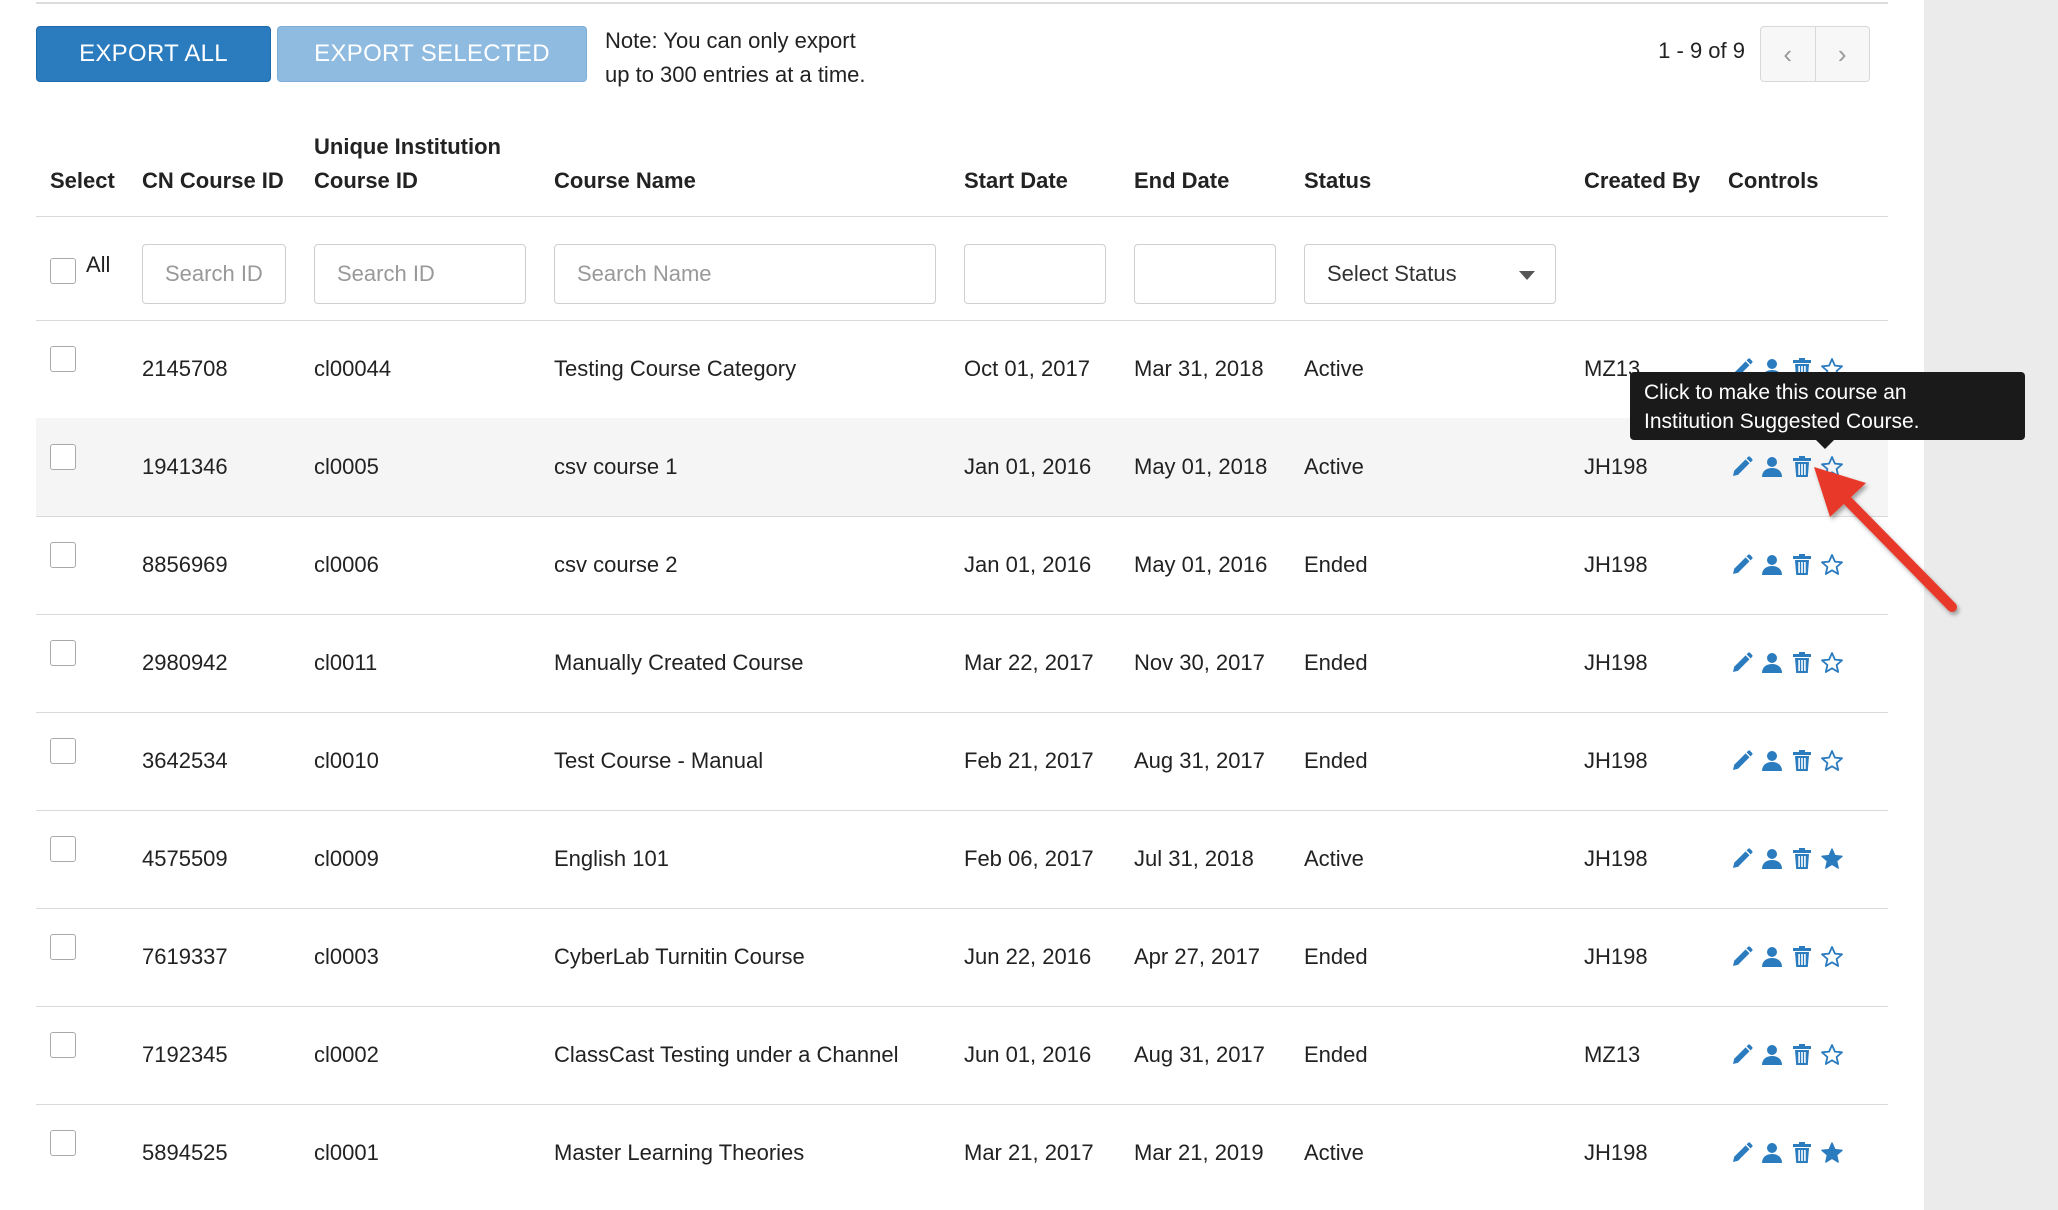 Image resolution: width=2058 pixels, height=1210 pixels. Describe the element at coordinates (63, 271) in the screenshot. I see `select-all-checkbox` at that location.